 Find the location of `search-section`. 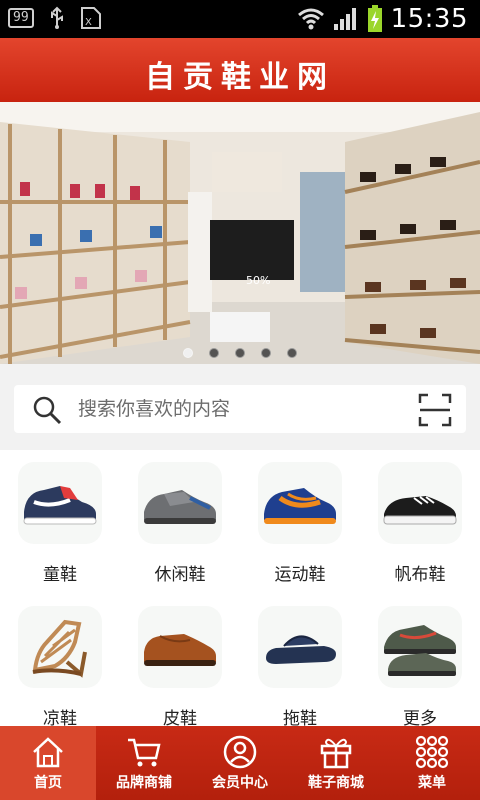

search-section is located at coordinates (240, 407).